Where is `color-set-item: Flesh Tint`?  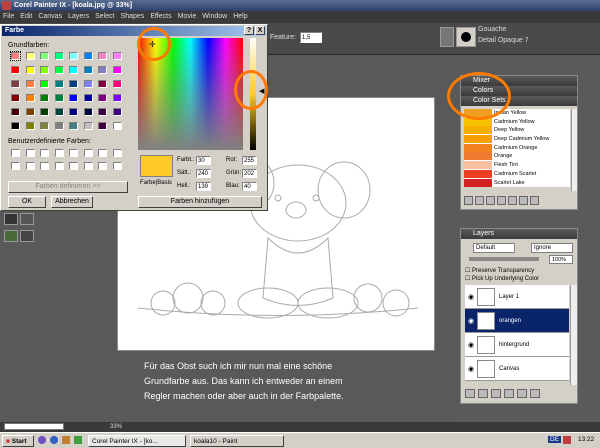 color-set-item: Flesh Tint is located at coordinates (517, 165).